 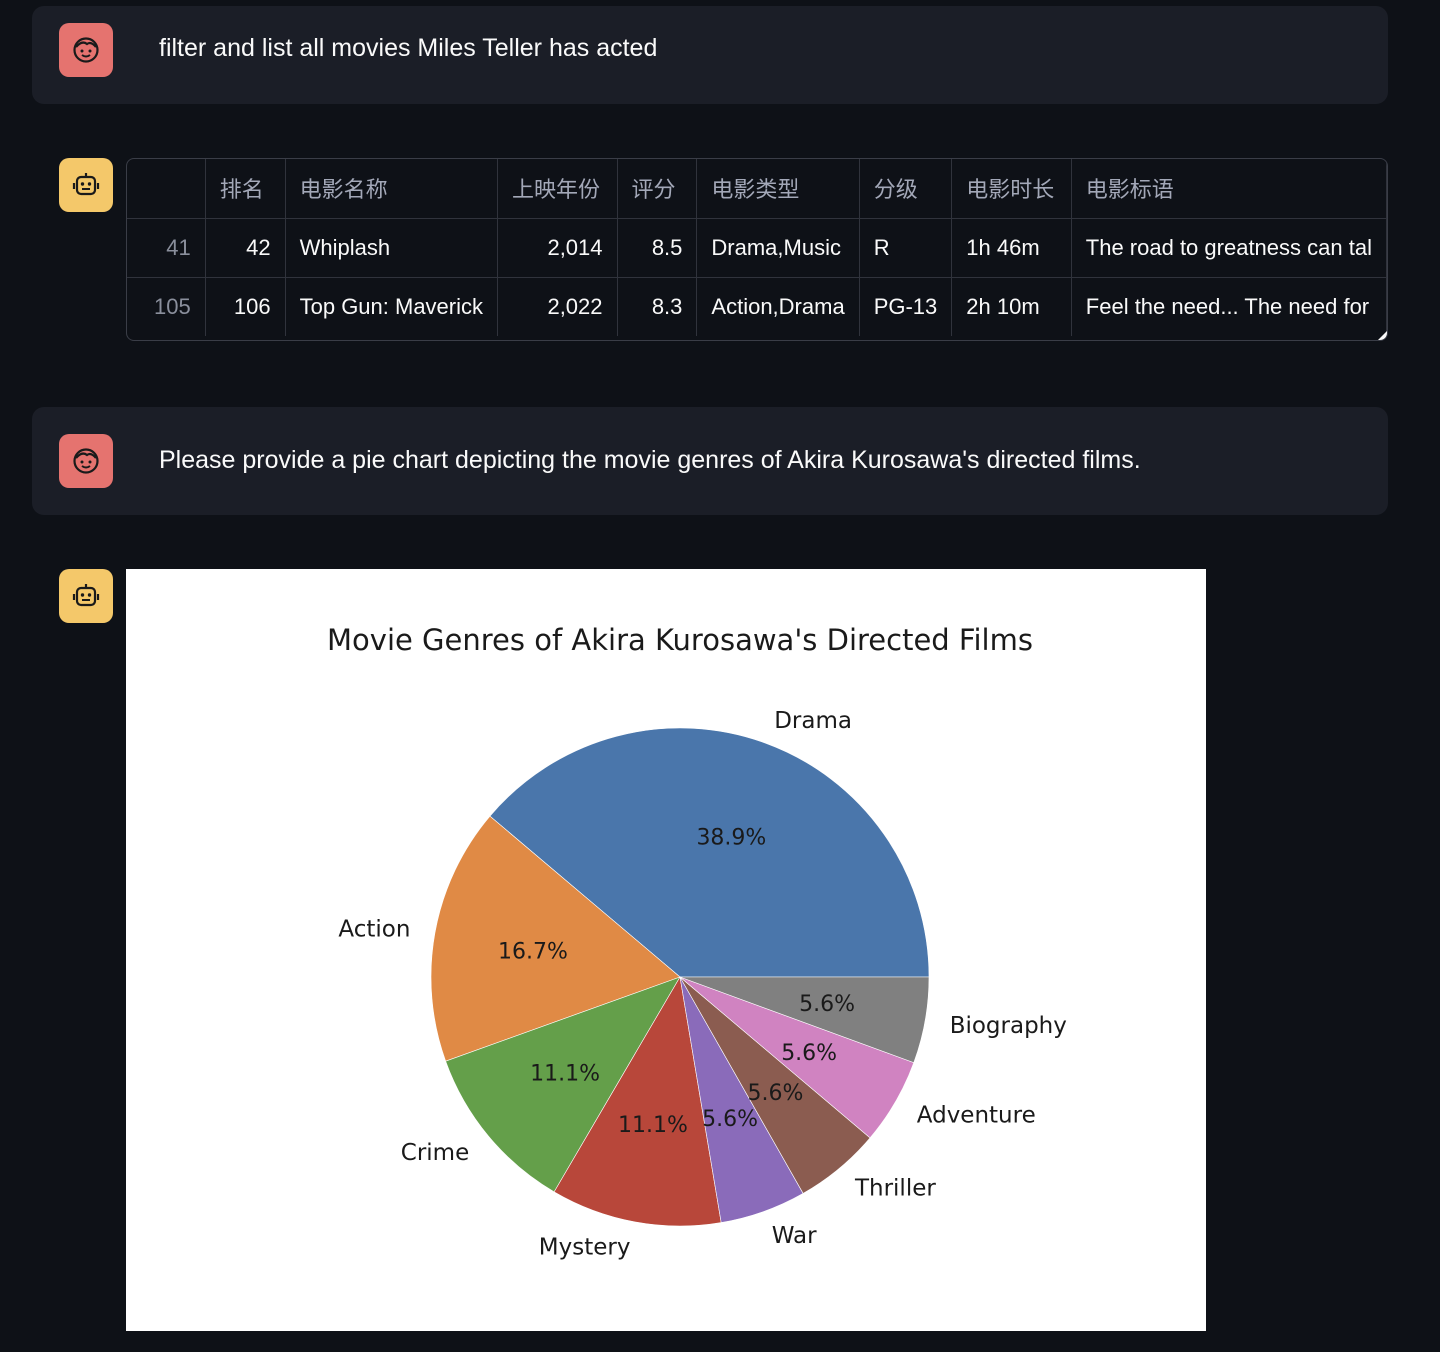 I want to click on pie-category-label: War, so click(x=794, y=1236).